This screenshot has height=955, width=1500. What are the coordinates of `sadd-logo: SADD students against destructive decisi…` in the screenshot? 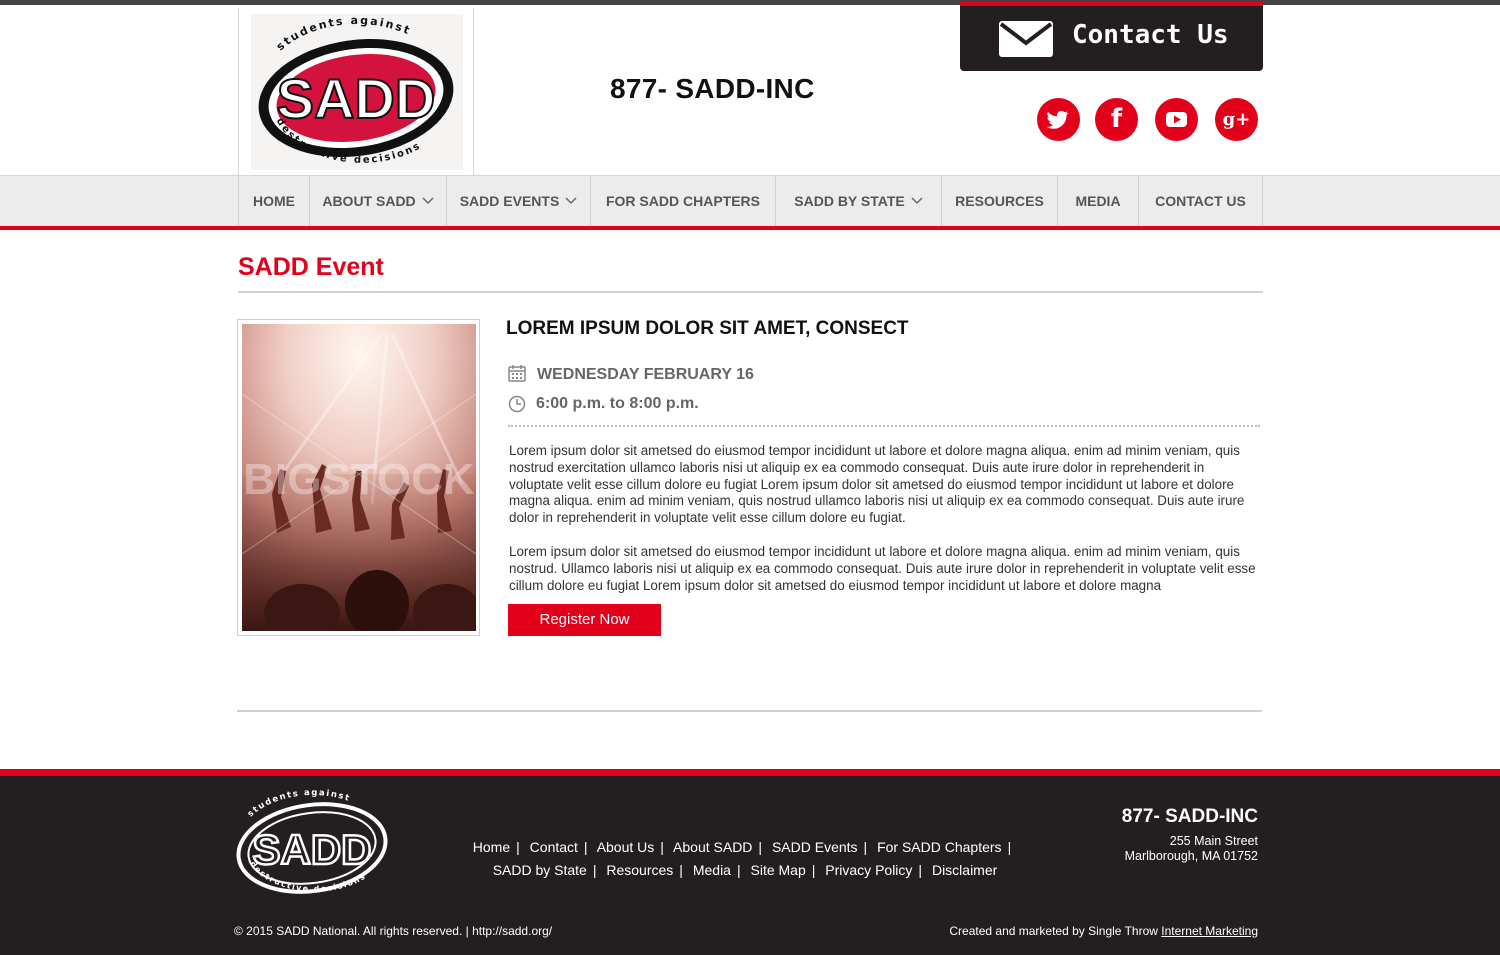 It's located at (357, 92).